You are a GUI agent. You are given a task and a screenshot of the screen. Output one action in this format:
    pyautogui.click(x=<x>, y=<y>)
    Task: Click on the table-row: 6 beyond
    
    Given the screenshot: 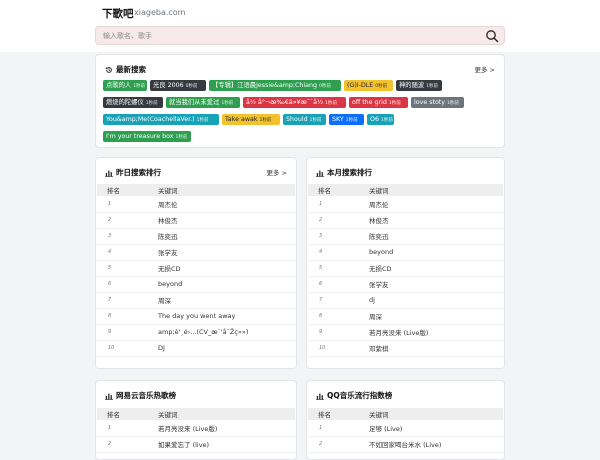 What is the action you would take?
    pyautogui.click(x=196, y=284)
    